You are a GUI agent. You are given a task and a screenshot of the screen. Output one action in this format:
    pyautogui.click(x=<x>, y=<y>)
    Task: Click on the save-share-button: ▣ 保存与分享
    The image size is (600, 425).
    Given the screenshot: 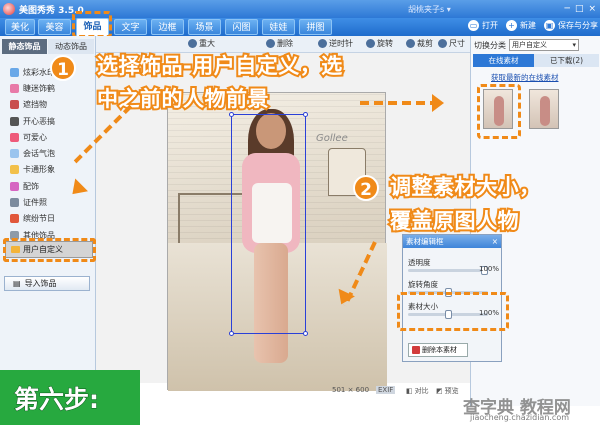 What is the action you would take?
    pyautogui.click(x=571, y=25)
    